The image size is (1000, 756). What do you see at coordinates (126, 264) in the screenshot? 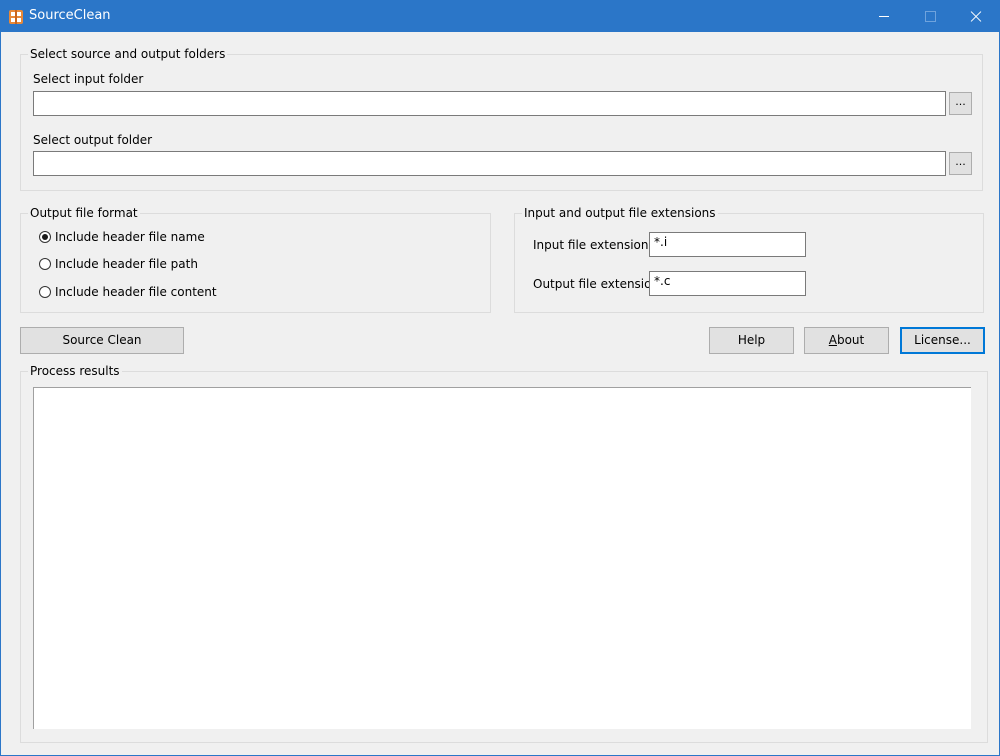
I see `radio-label: Include header file path` at bounding box center [126, 264].